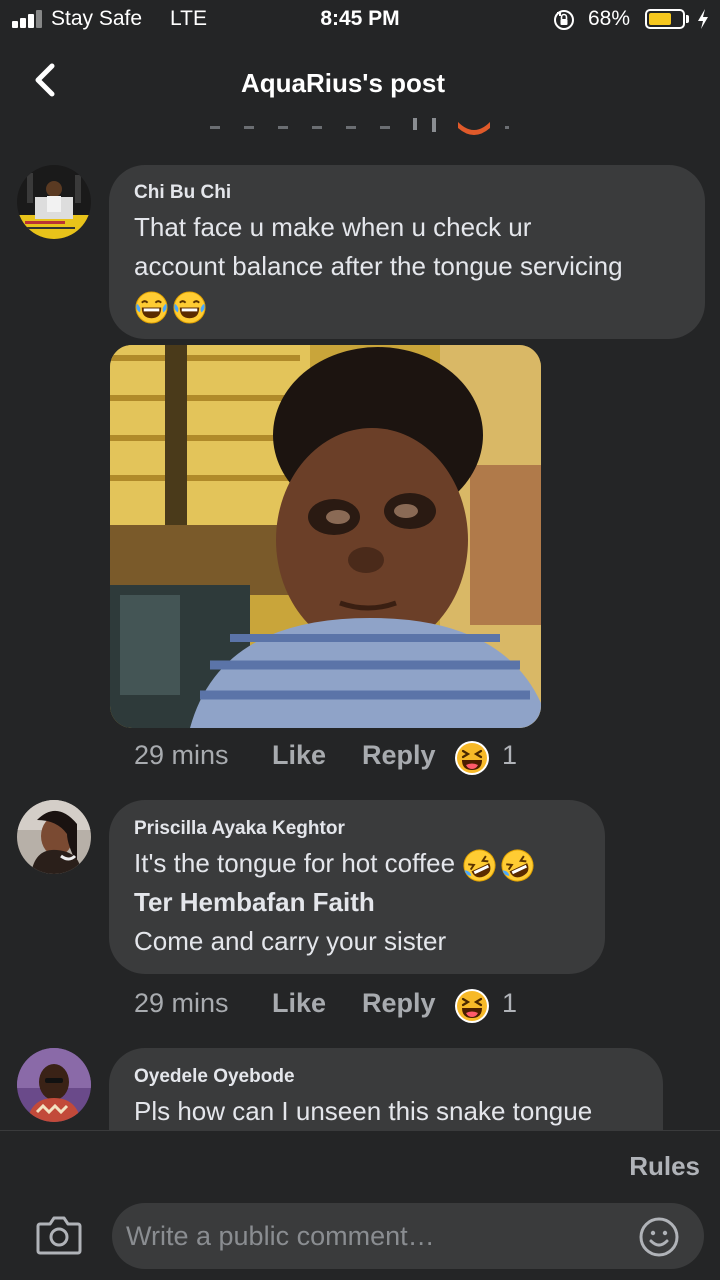  I want to click on comment-mention: Ter Hembafan Faith, so click(364, 902).